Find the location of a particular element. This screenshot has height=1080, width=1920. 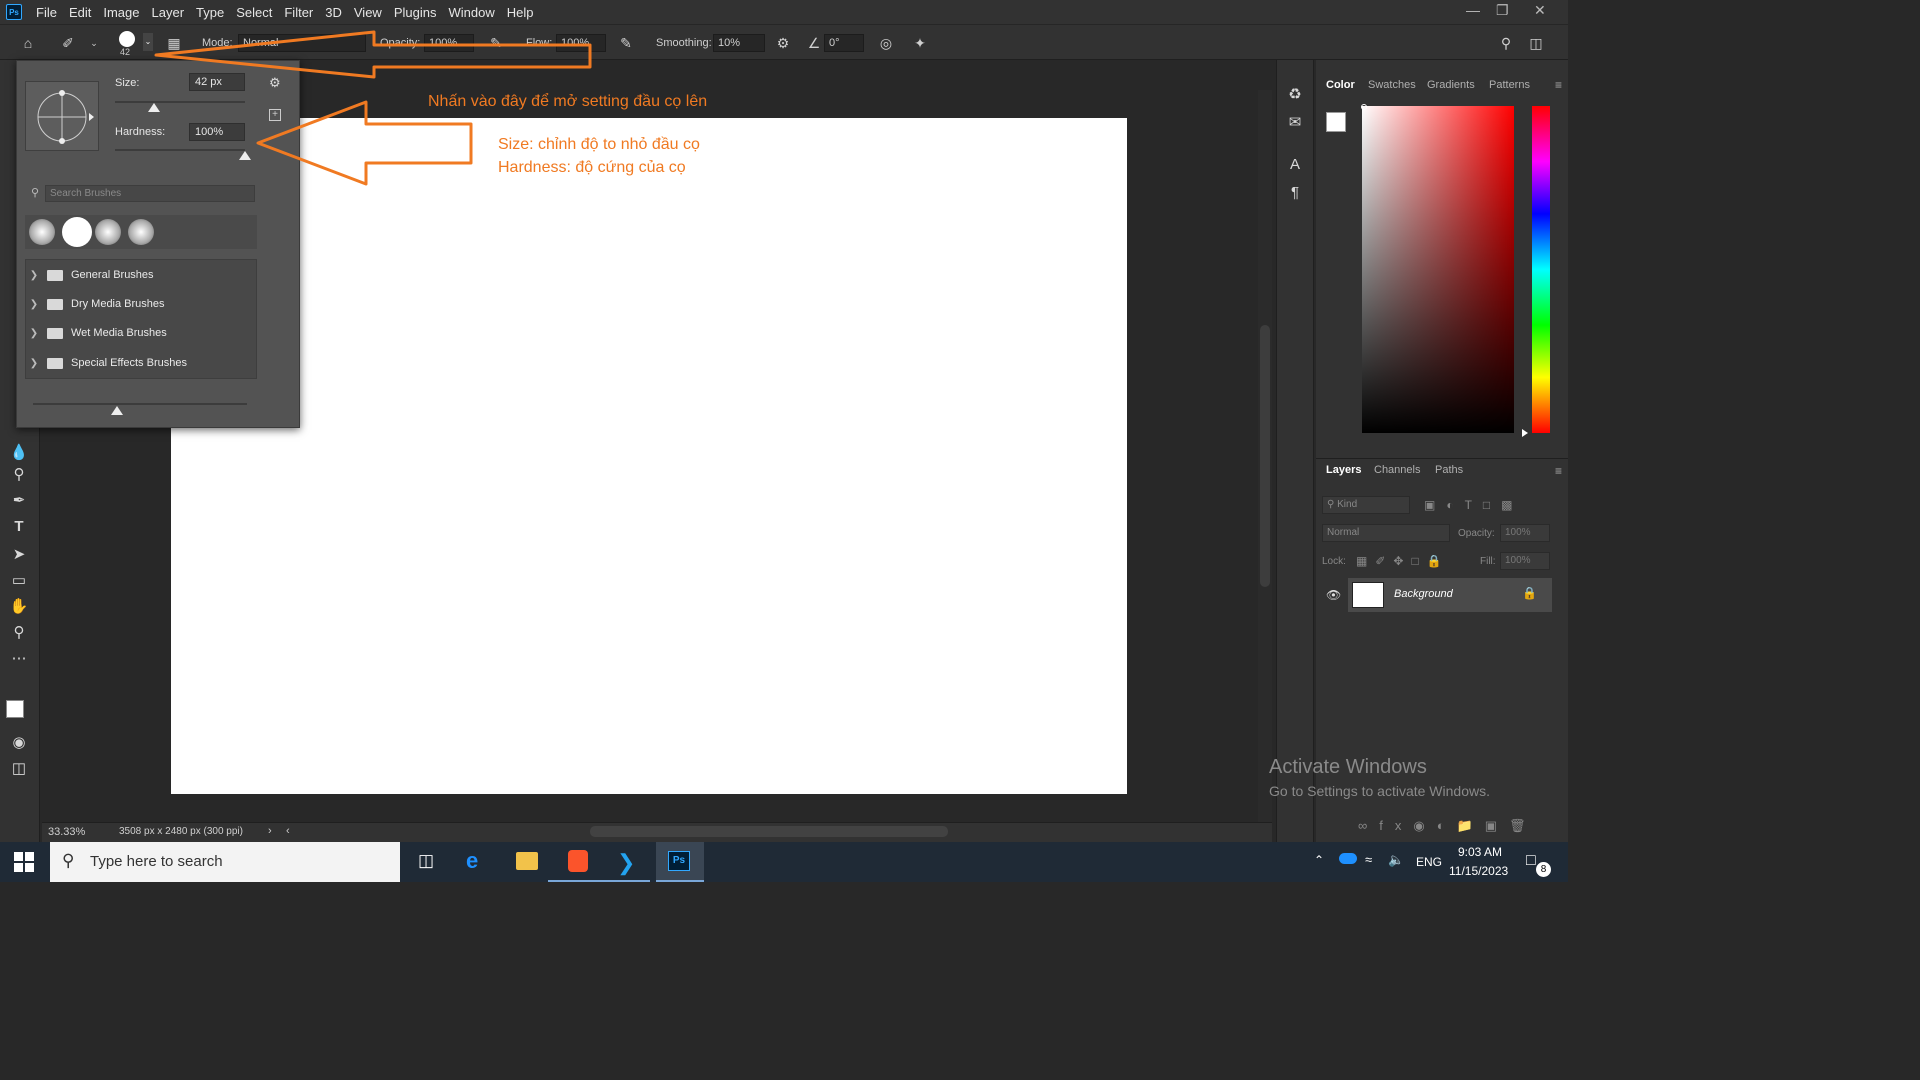

file-explorer-icon is located at coordinates (527, 861).